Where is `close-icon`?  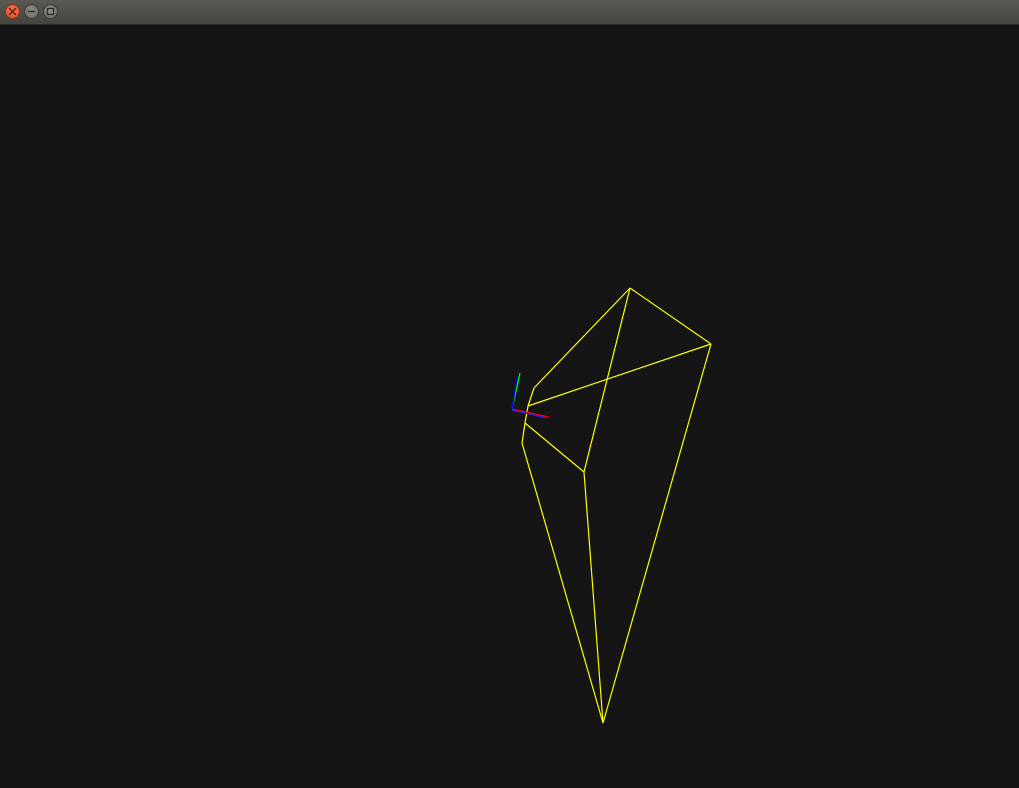 close-icon is located at coordinates (12, 11).